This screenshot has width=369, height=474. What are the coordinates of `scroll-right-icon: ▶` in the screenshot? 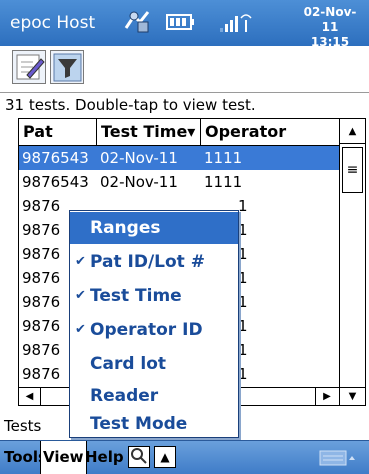 It's located at (326, 396).